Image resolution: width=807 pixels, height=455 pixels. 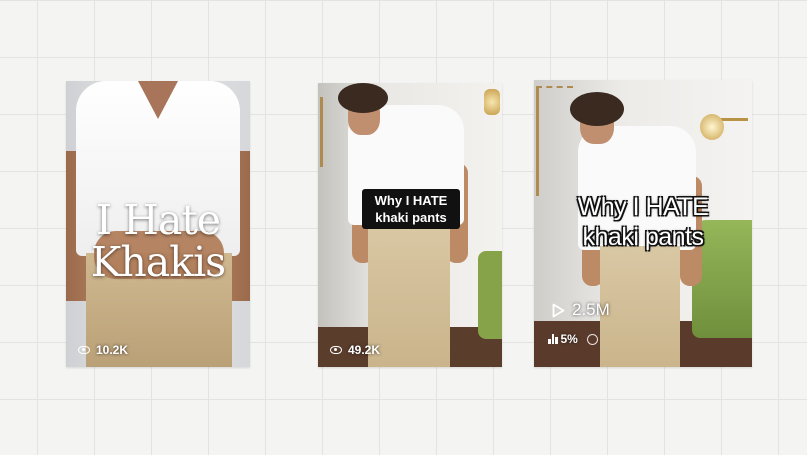 I want to click on play-count-value: 2.5M, so click(x=591, y=309).